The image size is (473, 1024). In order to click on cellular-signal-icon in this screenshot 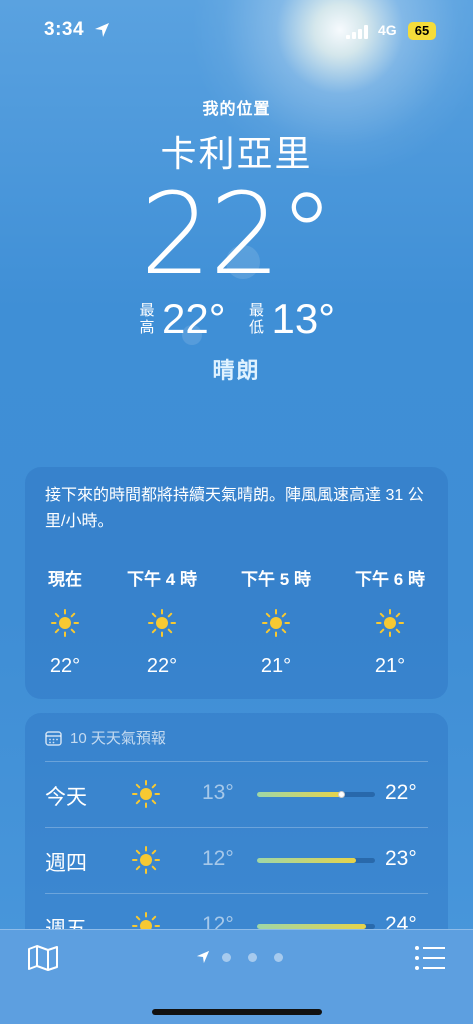, I will do `click(357, 32)`.